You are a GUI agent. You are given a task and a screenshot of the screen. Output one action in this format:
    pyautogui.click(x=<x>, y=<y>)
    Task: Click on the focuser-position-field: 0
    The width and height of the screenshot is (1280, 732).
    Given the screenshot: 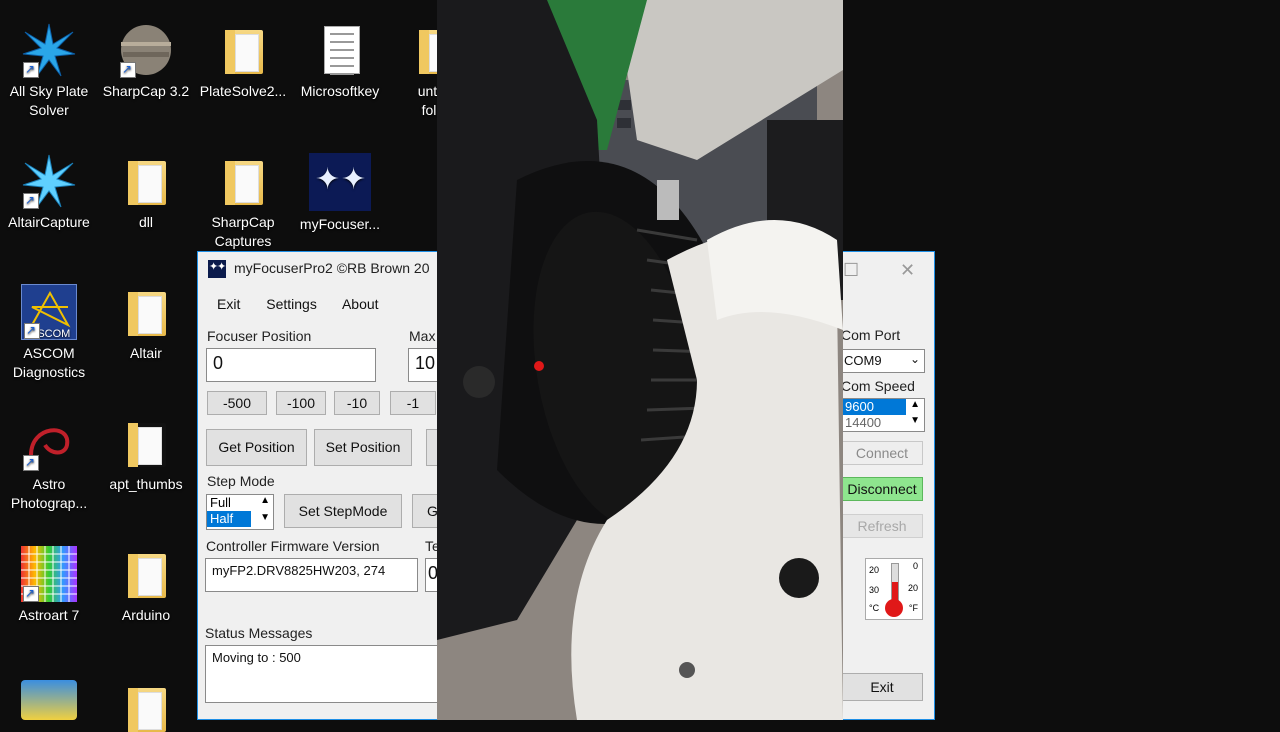 What is the action you would take?
    pyautogui.click(x=291, y=365)
    